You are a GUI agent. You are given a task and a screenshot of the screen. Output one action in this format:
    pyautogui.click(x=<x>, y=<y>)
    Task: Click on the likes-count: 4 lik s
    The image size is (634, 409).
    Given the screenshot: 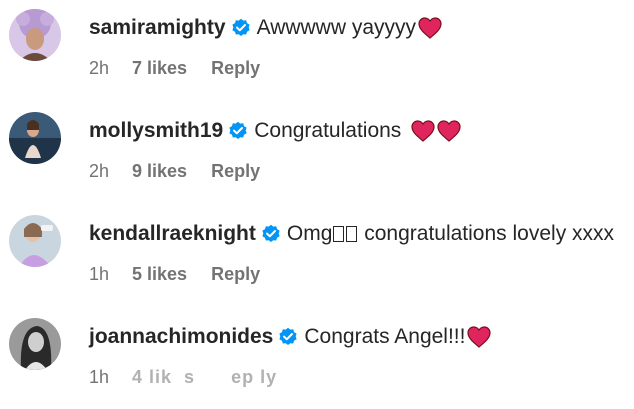 What is the action you would take?
    pyautogui.click(x=163, y=377)
    